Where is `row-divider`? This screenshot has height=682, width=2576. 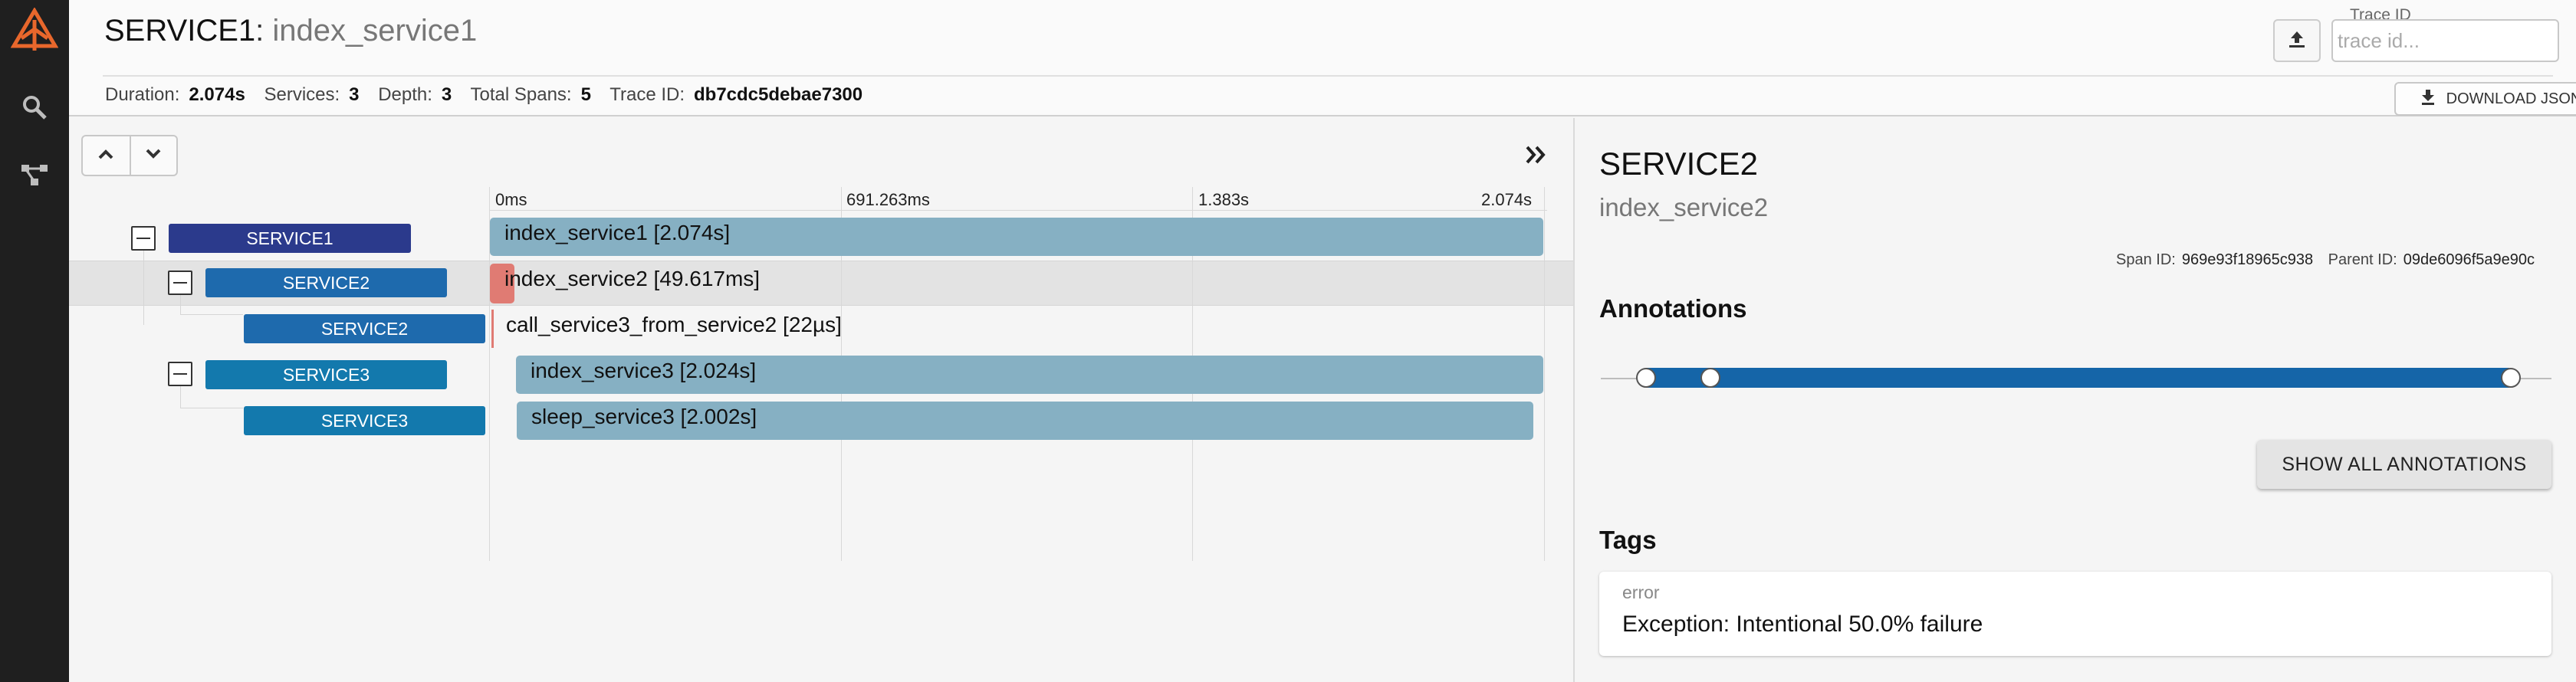
row-divider is located at coordinates (821, 305).